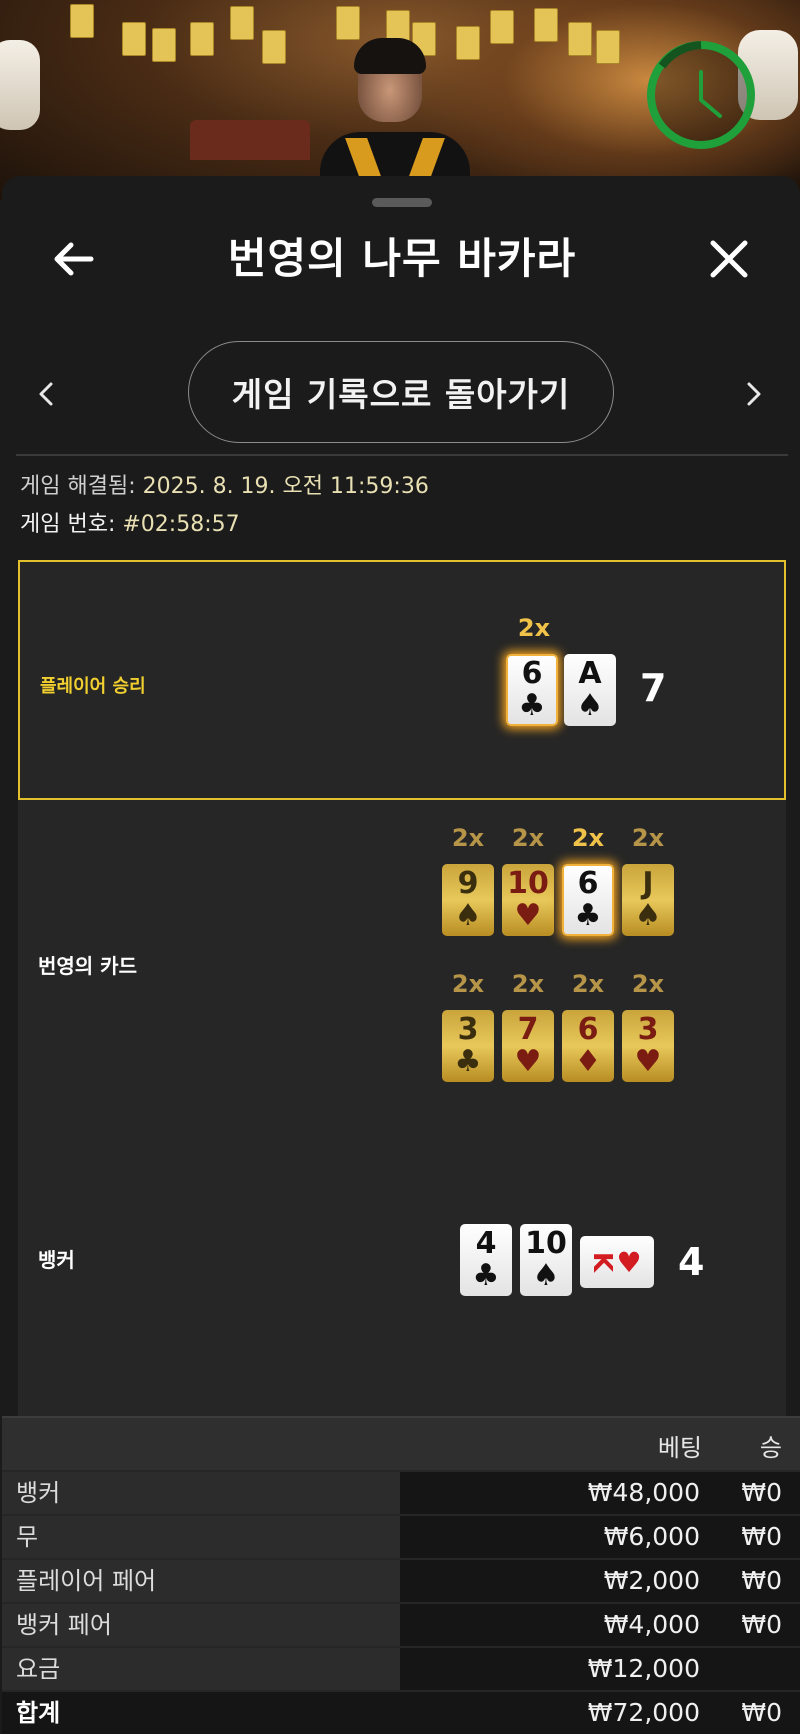  What do you see at coordinates (486, 1260) in the screenshot?
I see `banker-card: 4 ♣` at bounding box center [486, 1260].